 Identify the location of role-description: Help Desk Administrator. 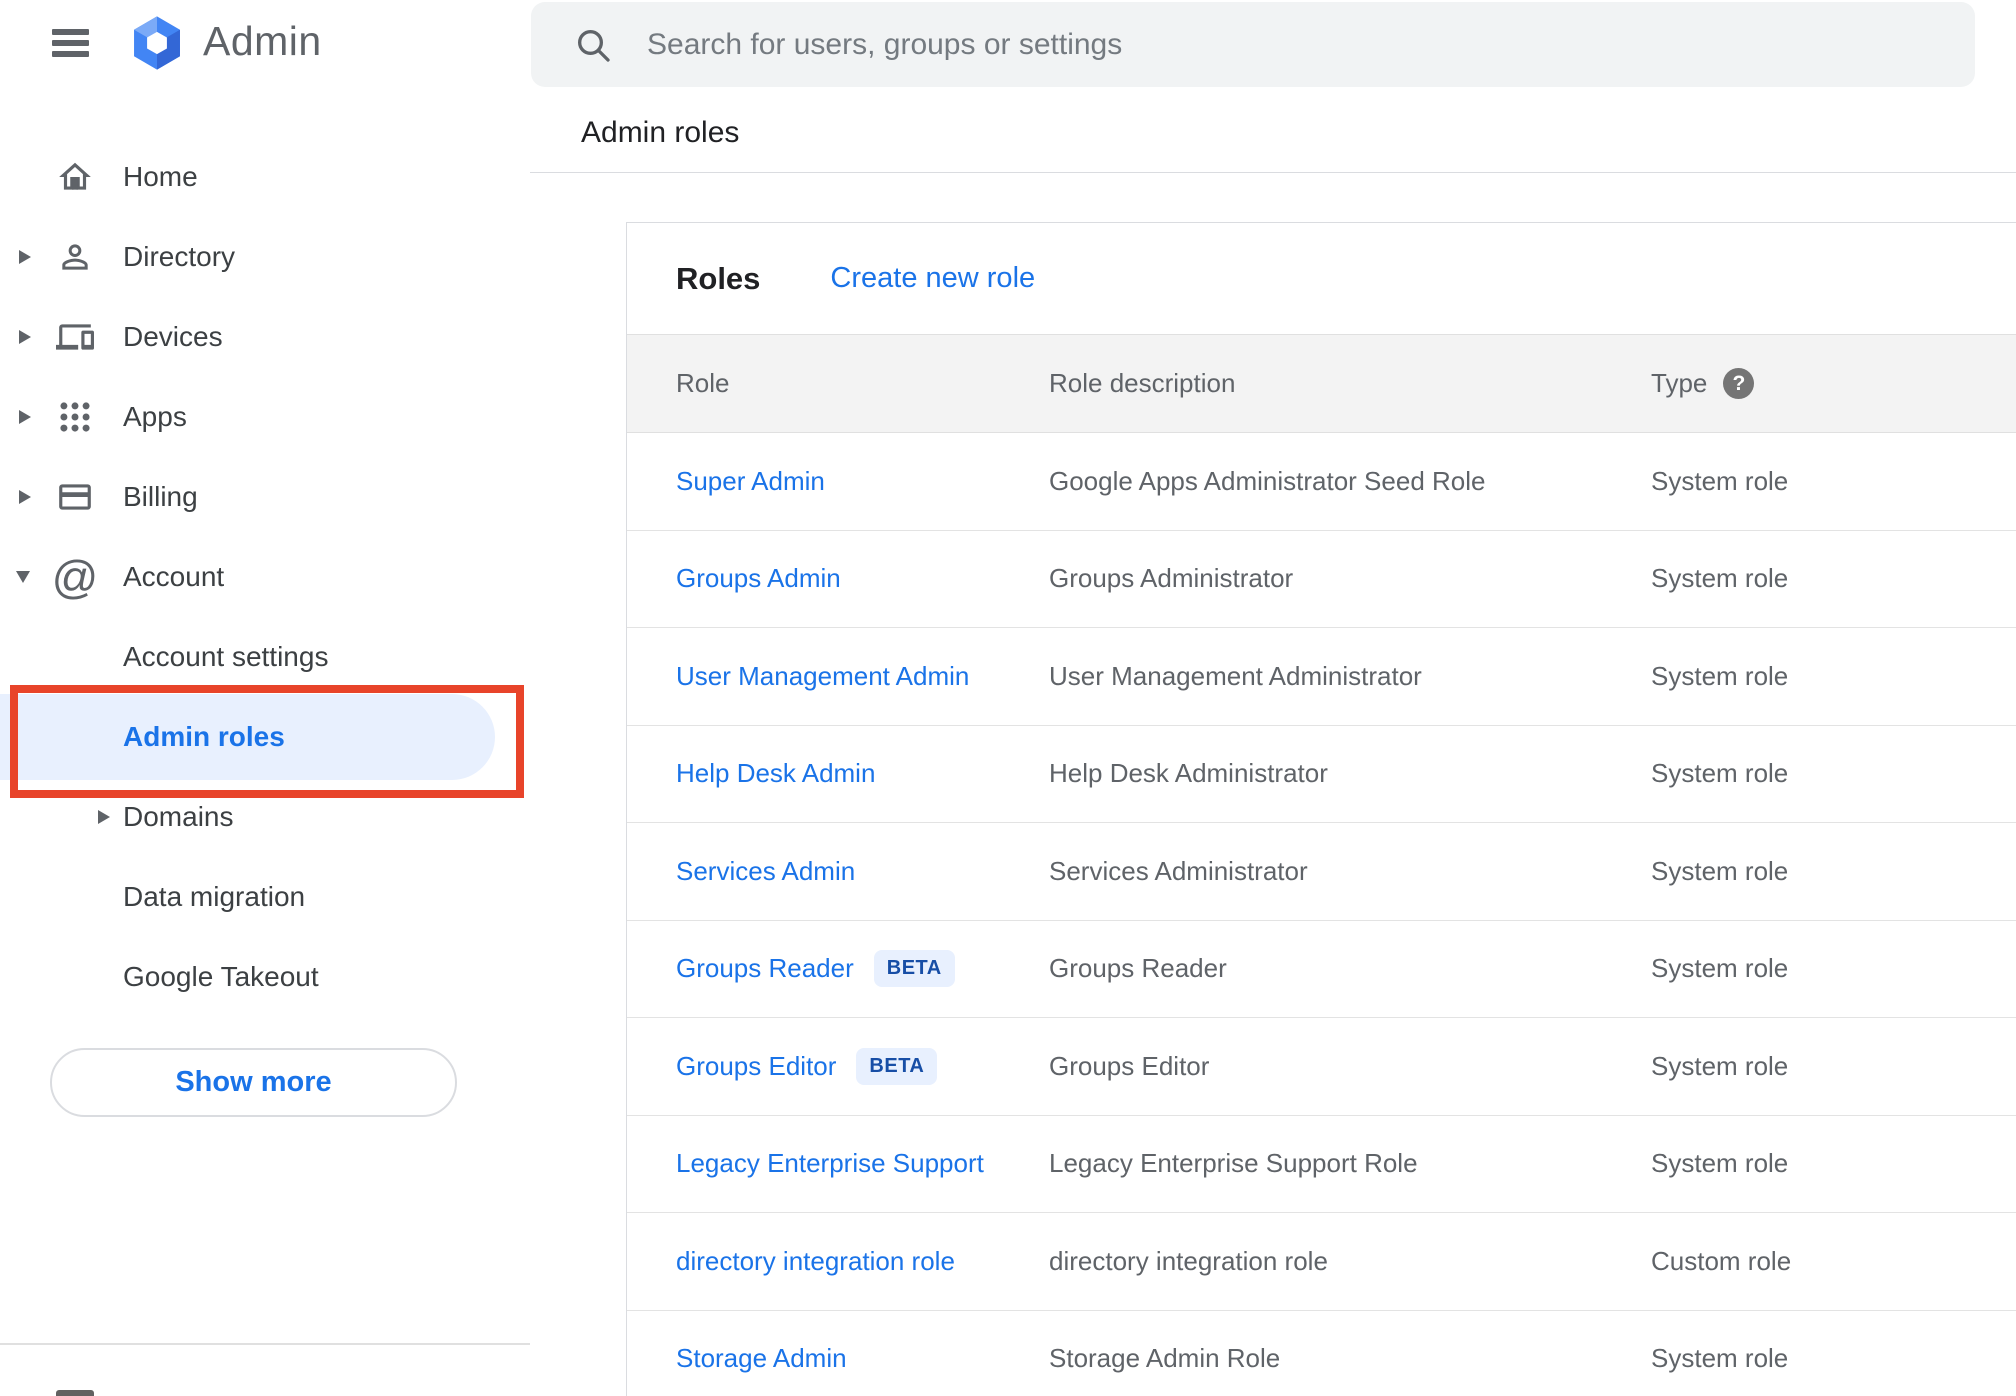
(1188, 773).